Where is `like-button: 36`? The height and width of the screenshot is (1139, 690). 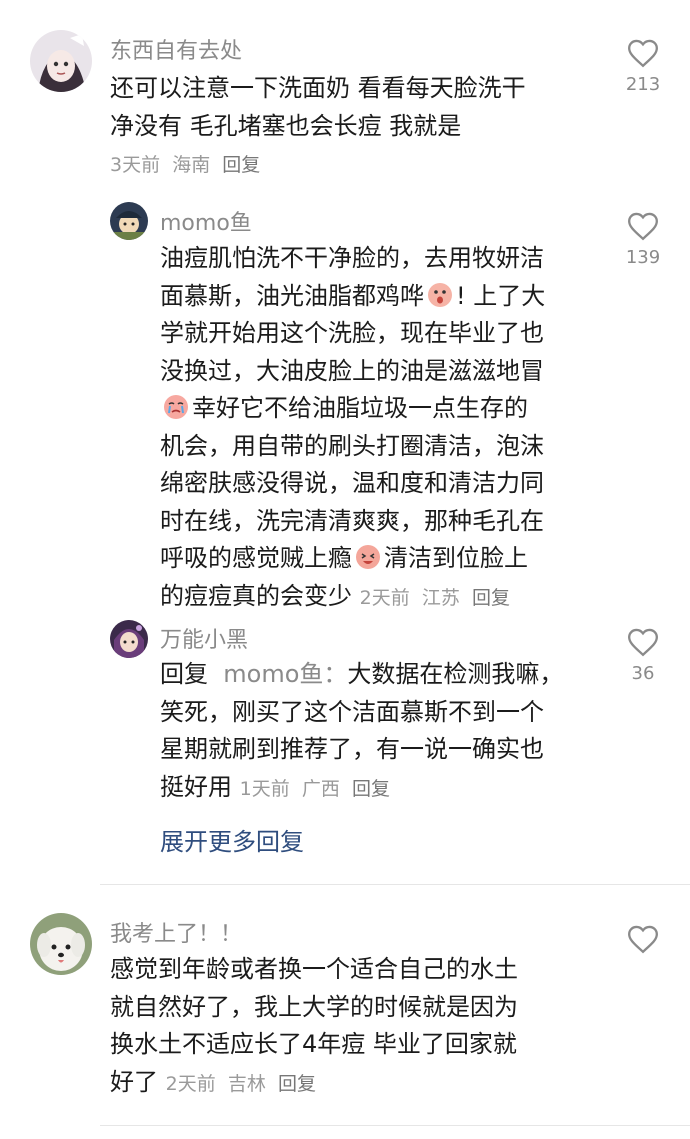
like-button: 36 is located at coordinates (643, 654).